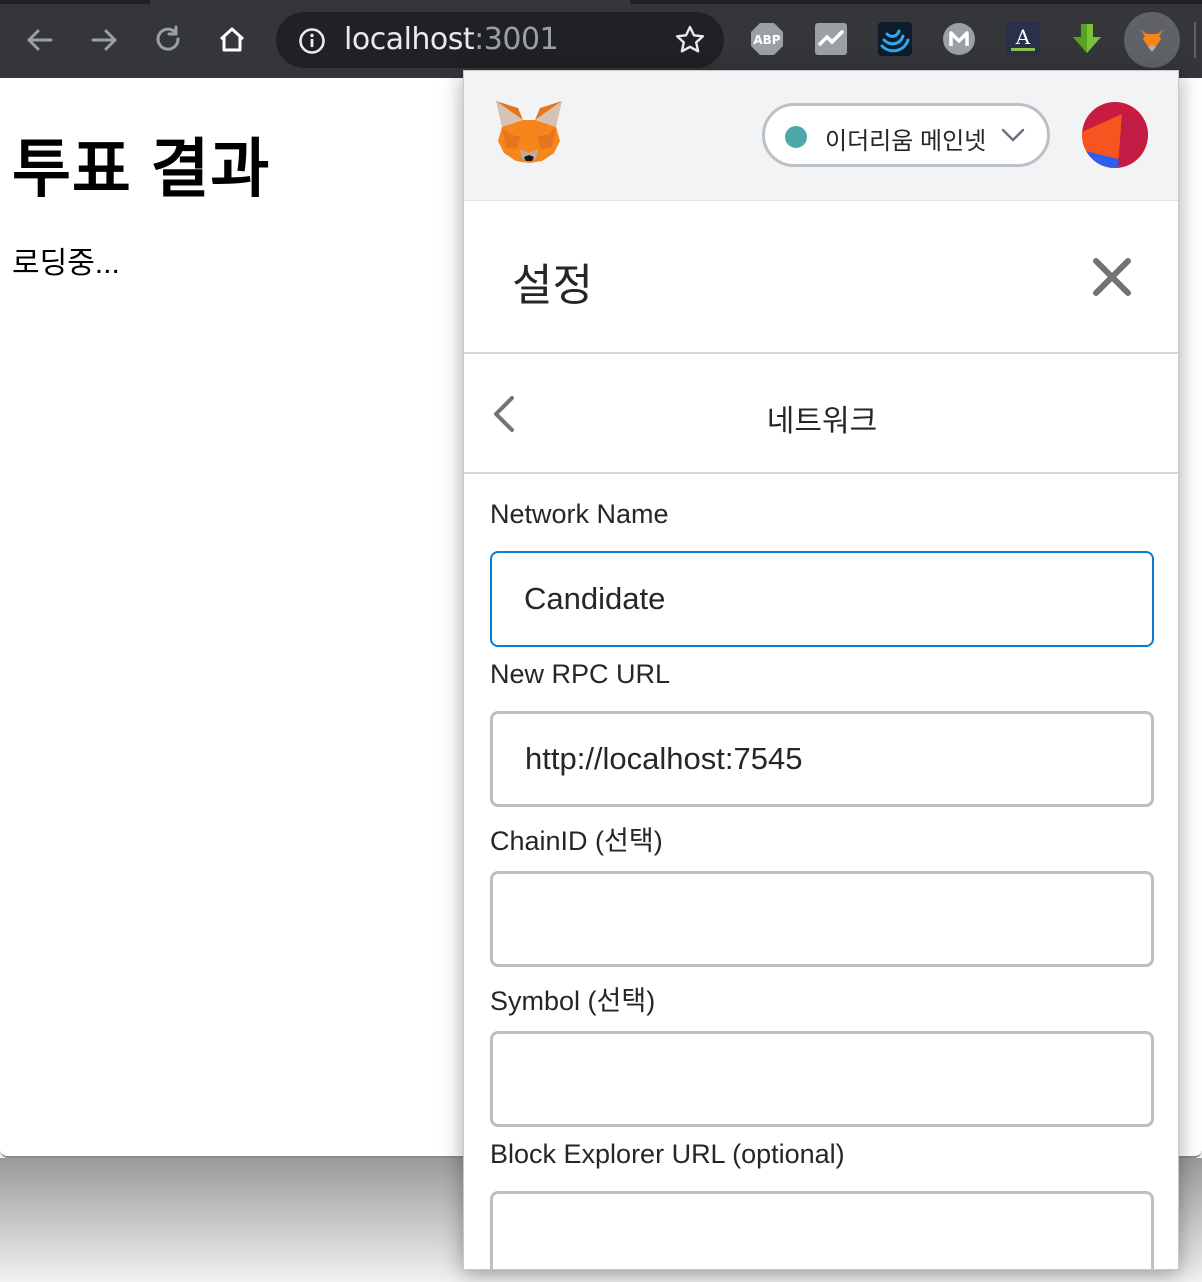 Image resolution: width=1202 pixels, height=1282 pixels. What do you see at coordinates (821, 277) in the screenshot?
I see `settings-header: 설정` at bounding box center [821, 277].